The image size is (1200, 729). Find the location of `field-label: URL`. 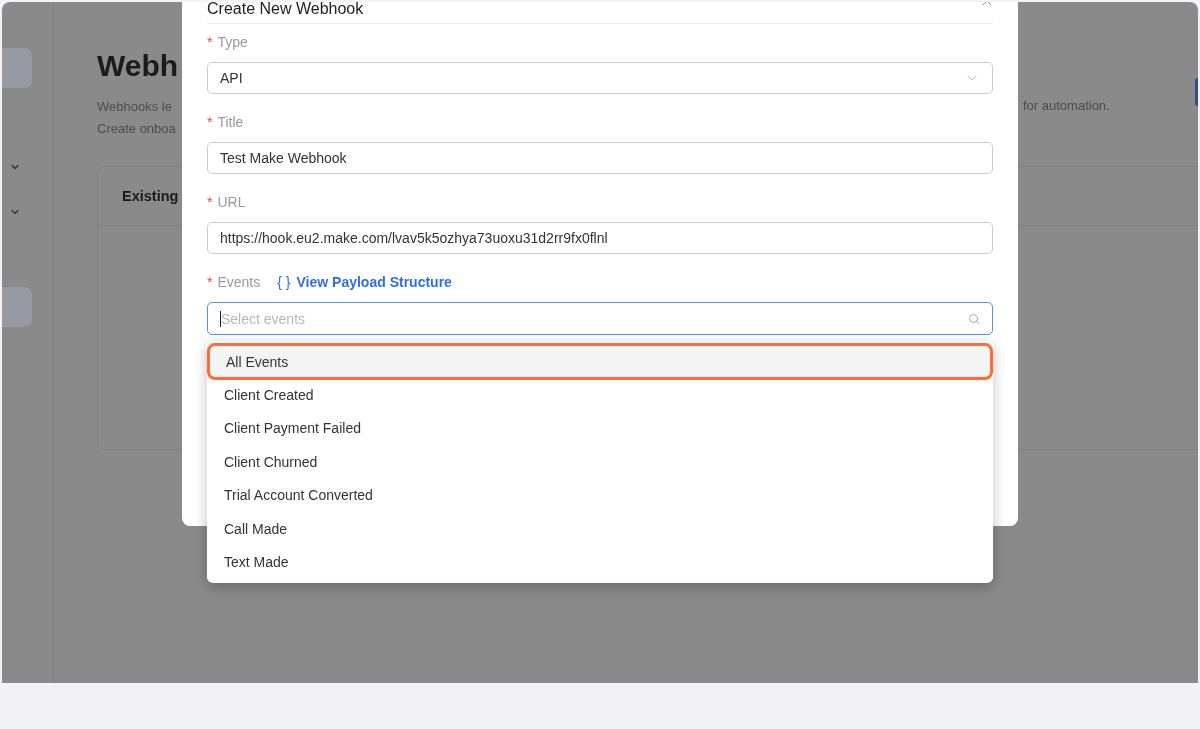

field-label: URL is located at coordinates (231, 202).